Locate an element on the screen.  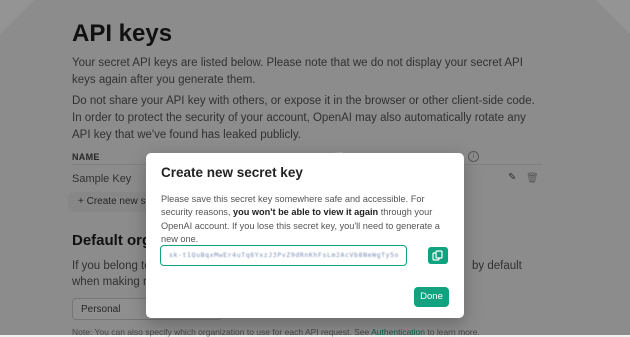
copy-button is located at coordinates (438, 255).